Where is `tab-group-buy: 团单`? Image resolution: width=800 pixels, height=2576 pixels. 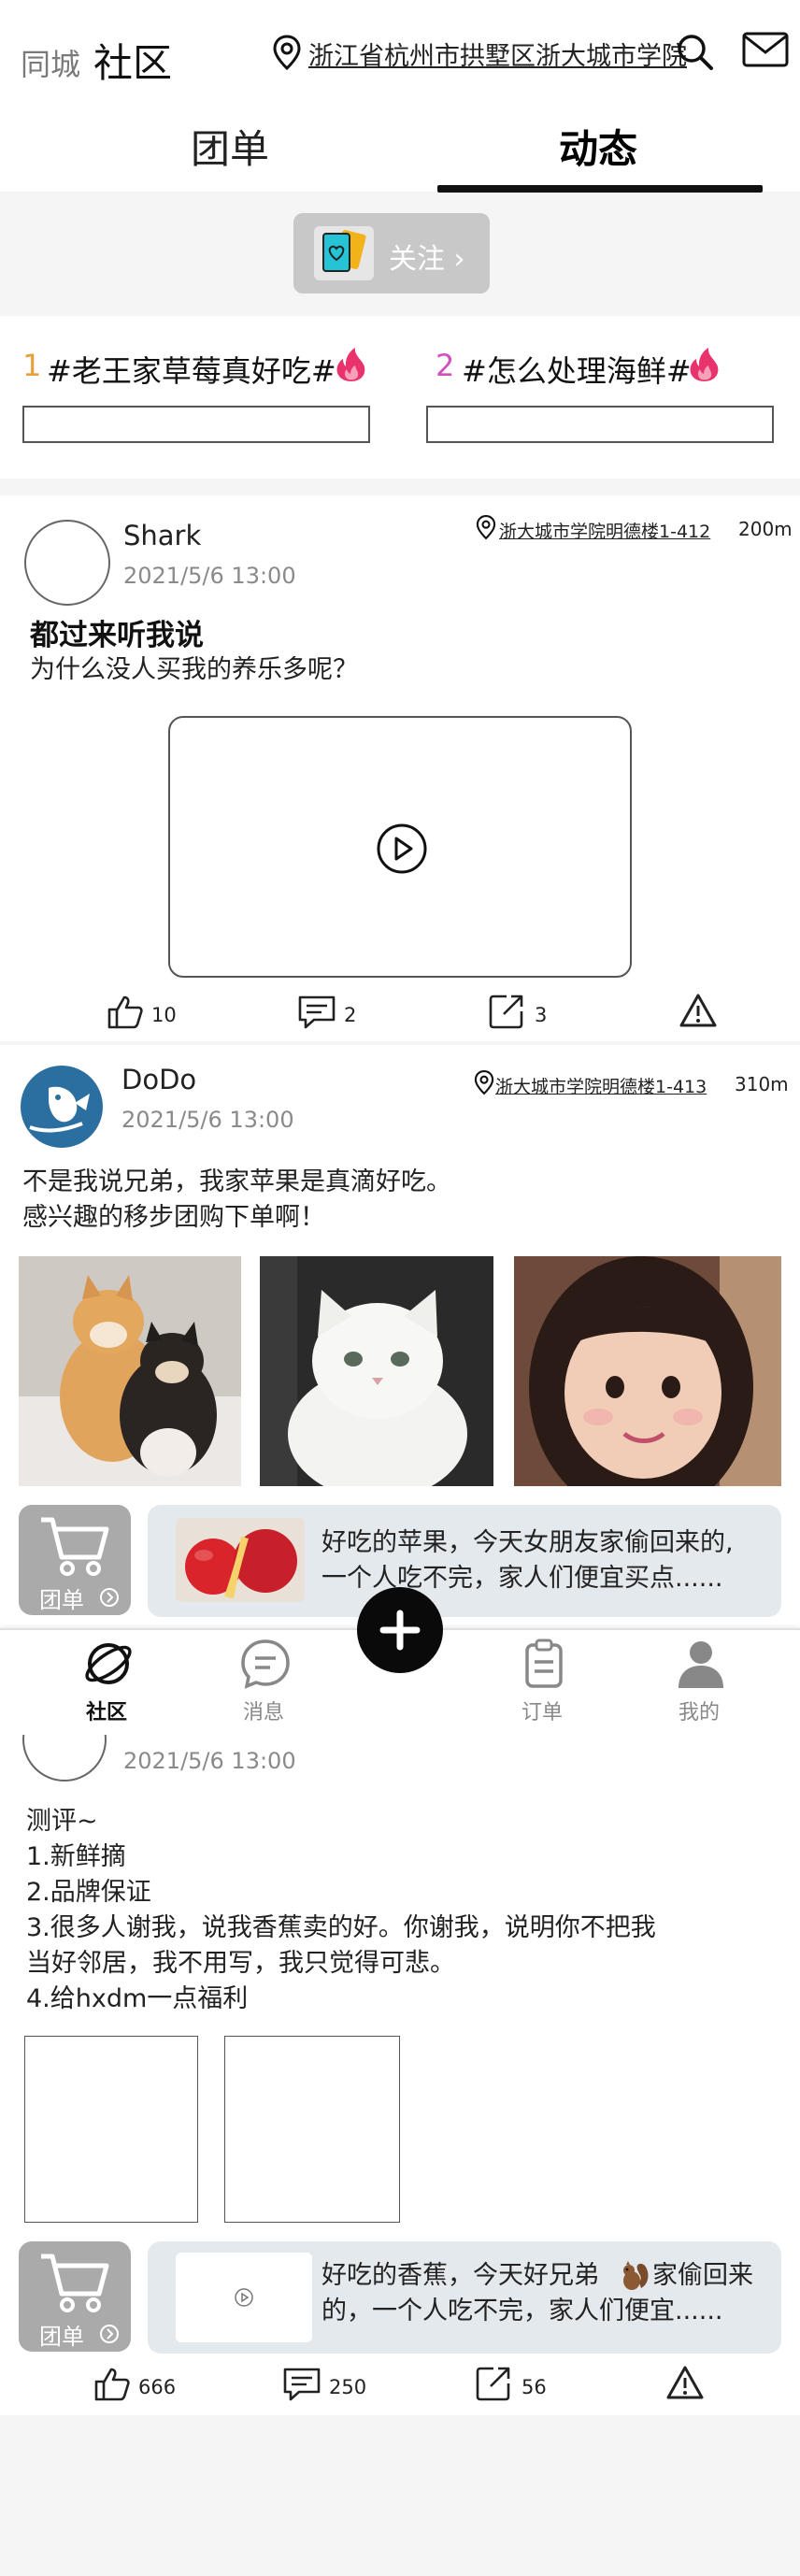
tab-group-buy: 团单 is located at coordinates (230, 146).